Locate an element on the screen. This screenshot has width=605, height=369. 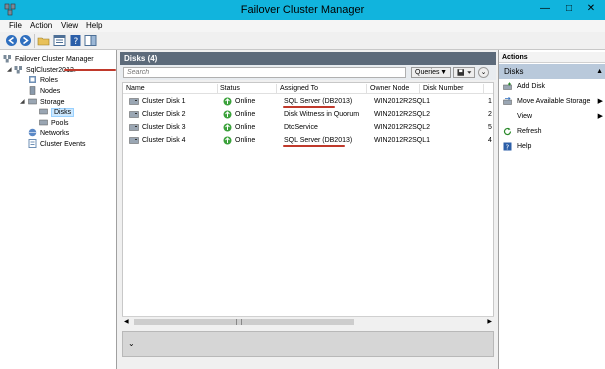
tree-label: Networks is located at coordinates (55, 133).